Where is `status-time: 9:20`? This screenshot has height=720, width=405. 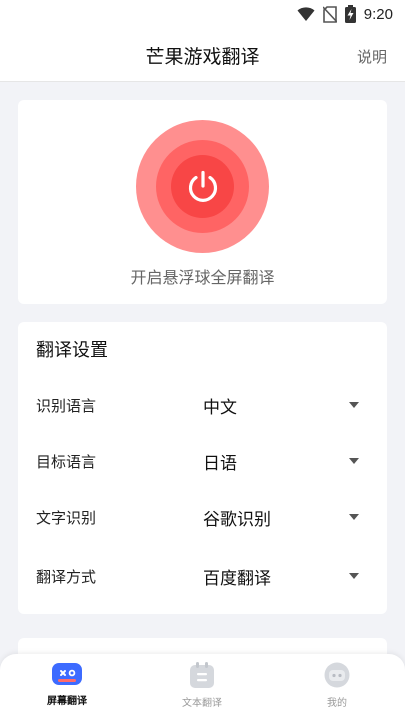
status-time: 9:20 is located at coordinates (378, 14).